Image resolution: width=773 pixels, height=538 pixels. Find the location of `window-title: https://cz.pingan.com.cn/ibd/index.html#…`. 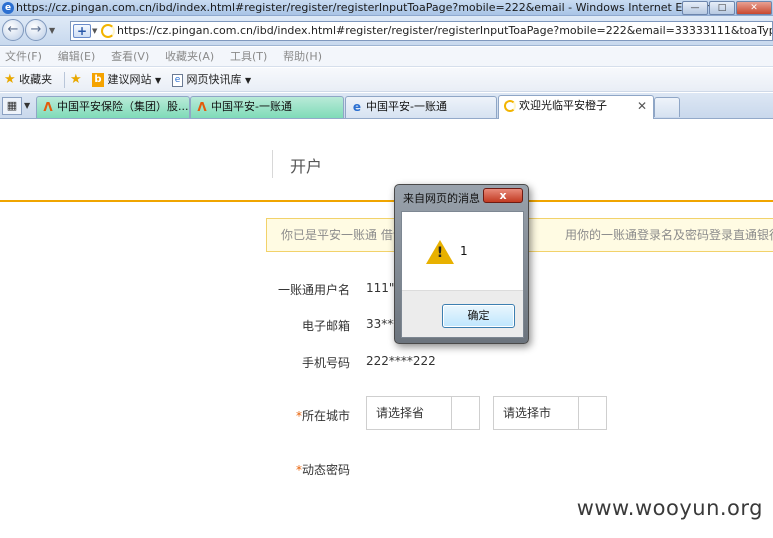

window-title: https://cz.pingan.com.cn/ibd/index.html#… is located at coordinates (369, 7).